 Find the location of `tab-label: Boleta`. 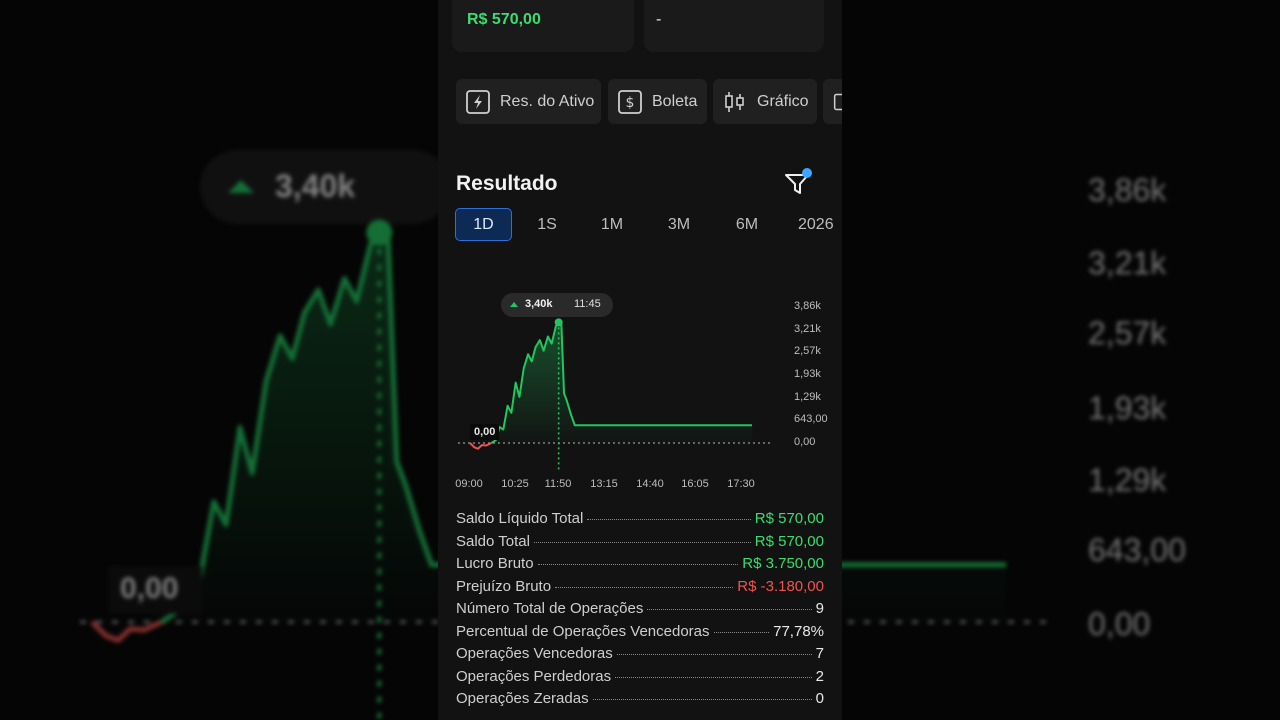

tab-label: Boleta is located at coordinates (675, 101).